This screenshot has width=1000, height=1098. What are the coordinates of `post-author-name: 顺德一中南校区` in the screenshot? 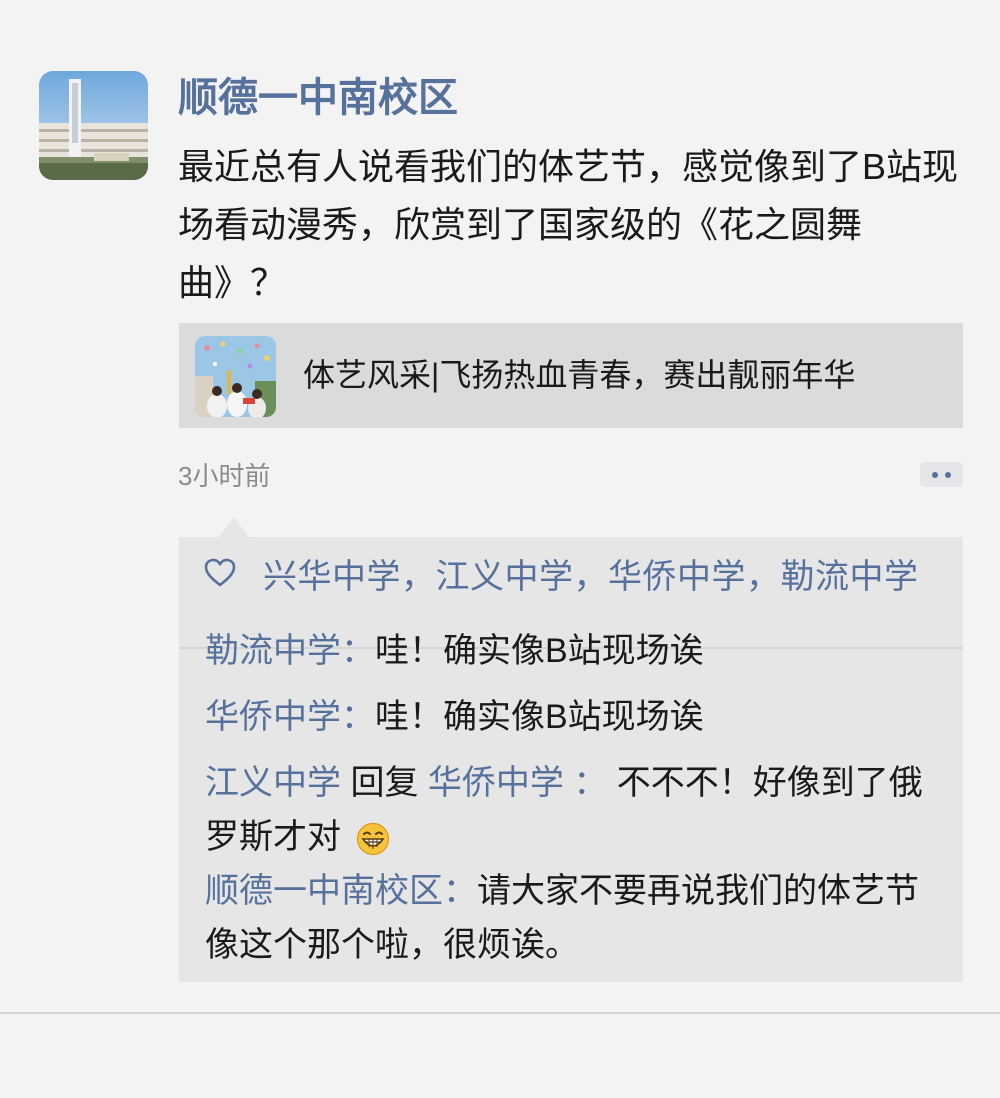 It's located at (318, 98).